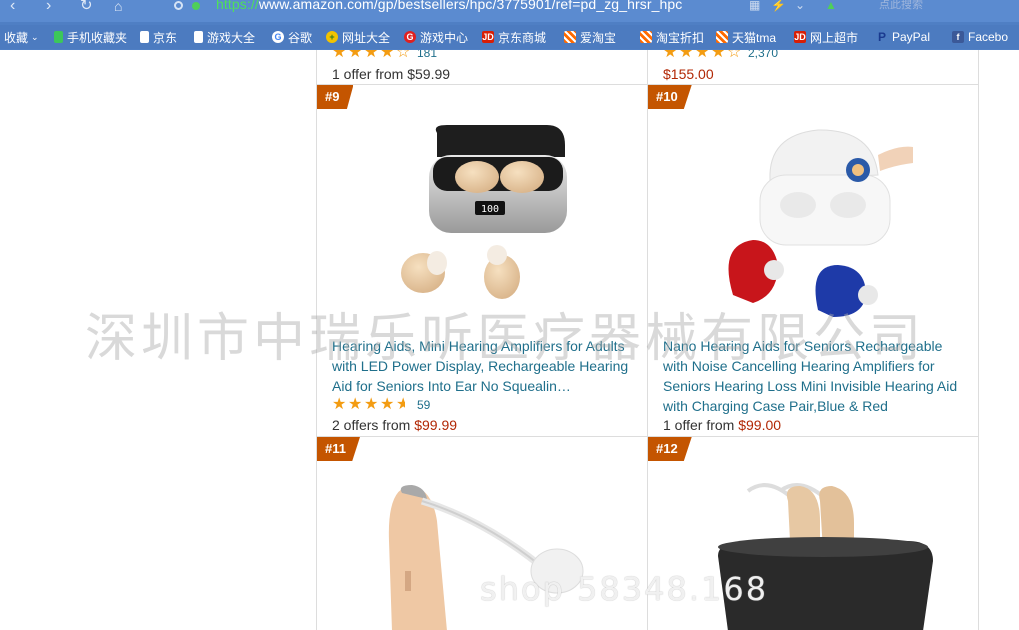  I want to click on forward-icon: ›, so click(48, 7).